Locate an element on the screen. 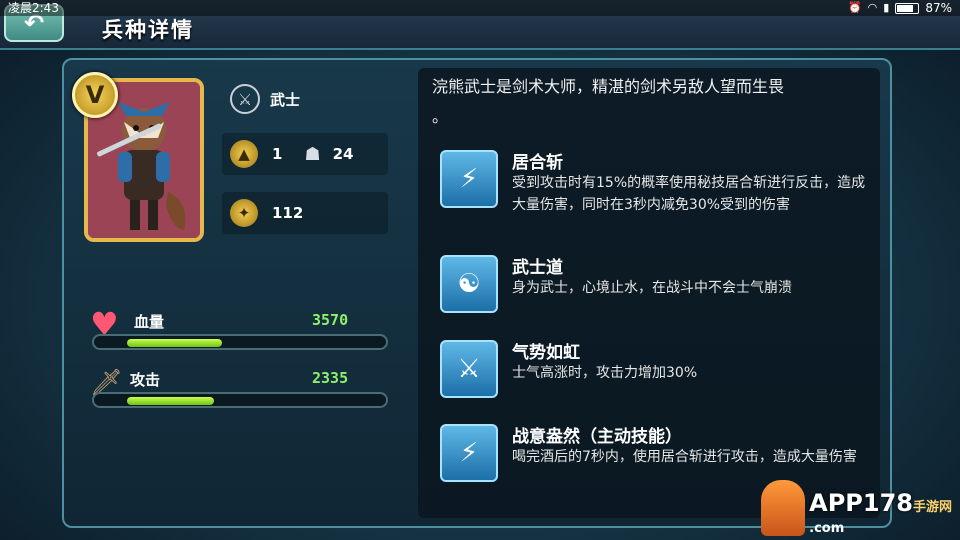 This screenshot has height=540, width=960. watermark-suffix: .com is located at coordinates (827, 528).